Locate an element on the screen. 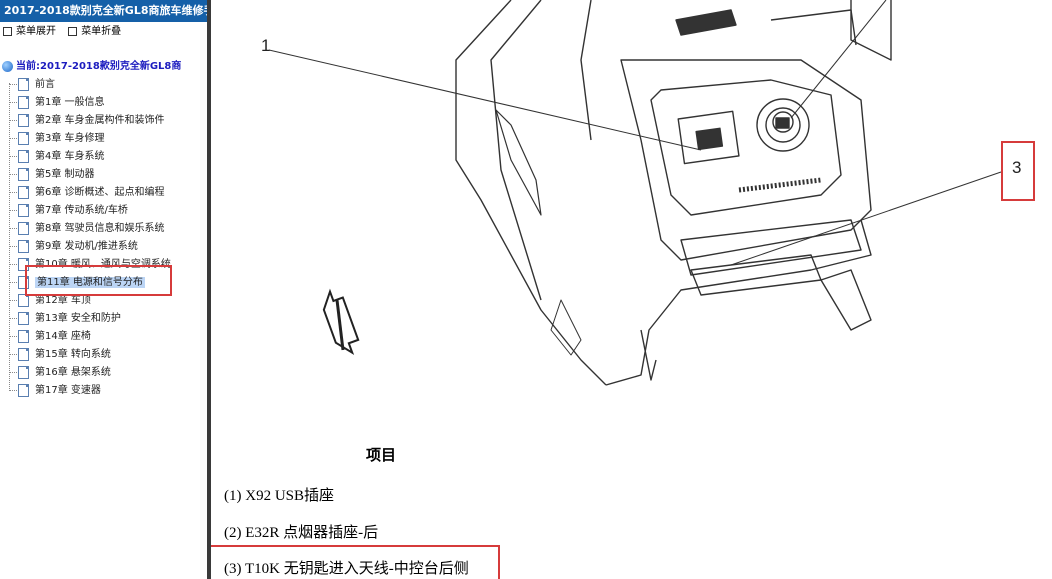 The height and width of the screenshot is (579, 1052). tree-item: 第17章 变速器 is located at coordinates (55, 391).